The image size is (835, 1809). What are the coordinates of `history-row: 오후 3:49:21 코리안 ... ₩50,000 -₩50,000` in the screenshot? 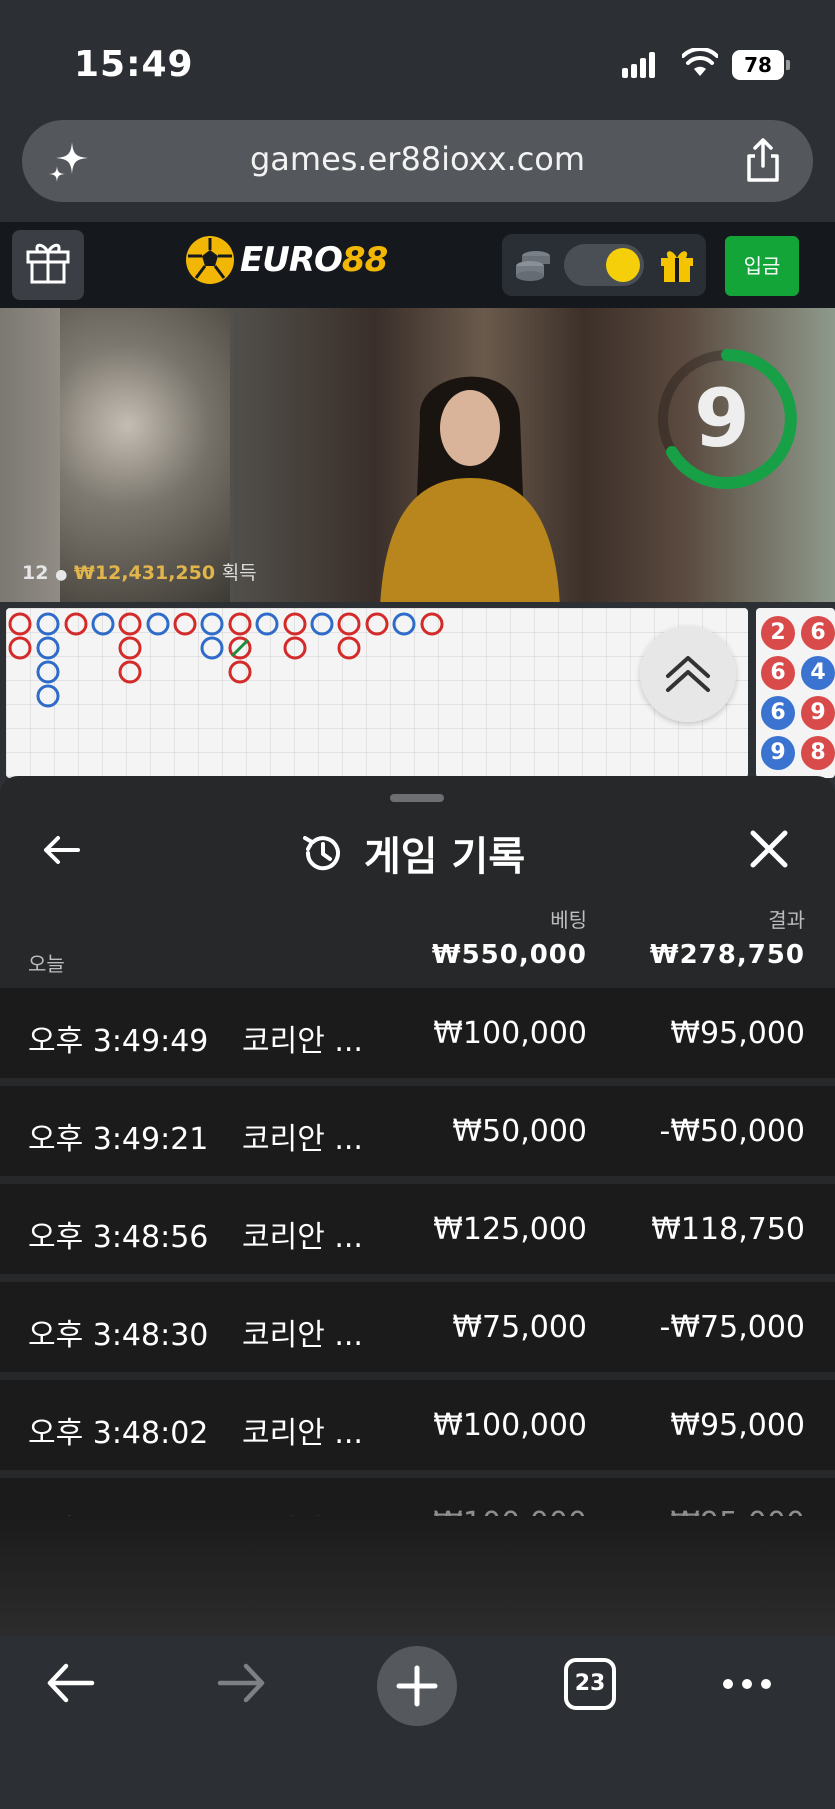 It's located at (417, 1131).